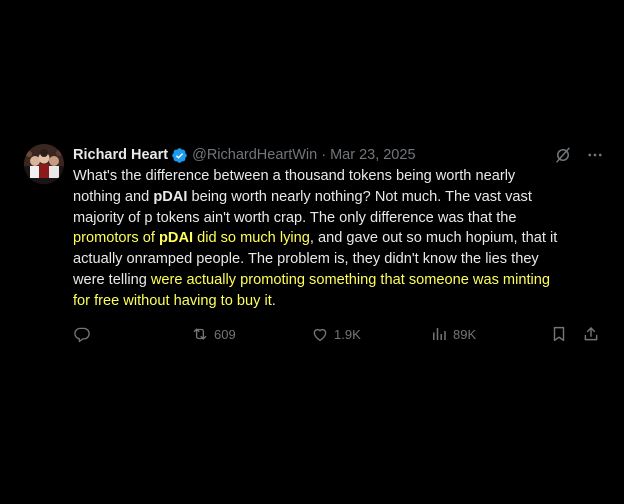 Image resolution: width=624 pixels, height=504 pixels. What do you see at coordinates (44, 164) in the screenshot?
I see `avatar` at bounding box center [44, 164].